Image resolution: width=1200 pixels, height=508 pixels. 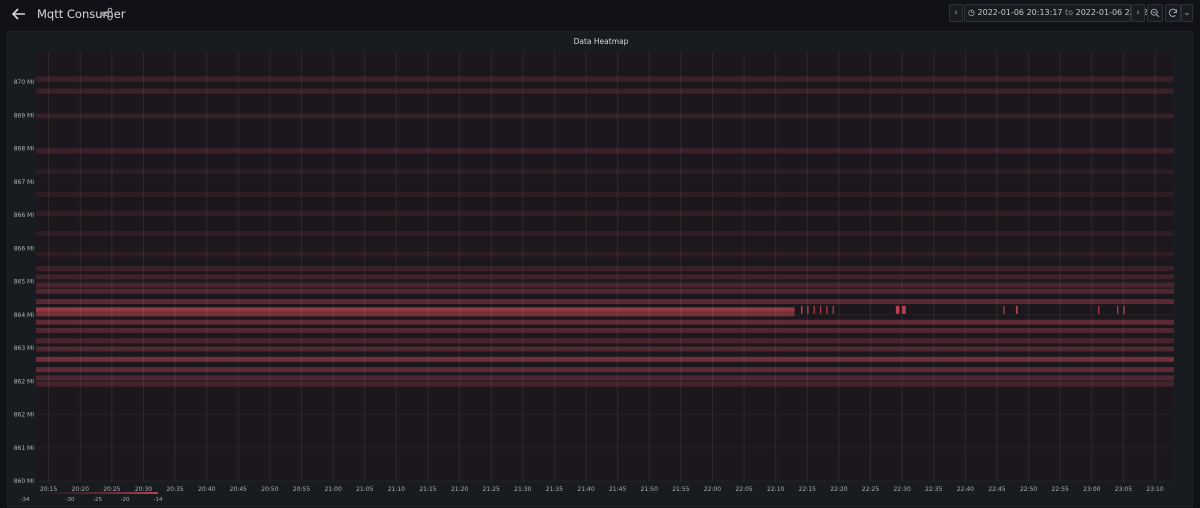 I want to click on legend-tick-label: -30, so click(x=70, y=500).